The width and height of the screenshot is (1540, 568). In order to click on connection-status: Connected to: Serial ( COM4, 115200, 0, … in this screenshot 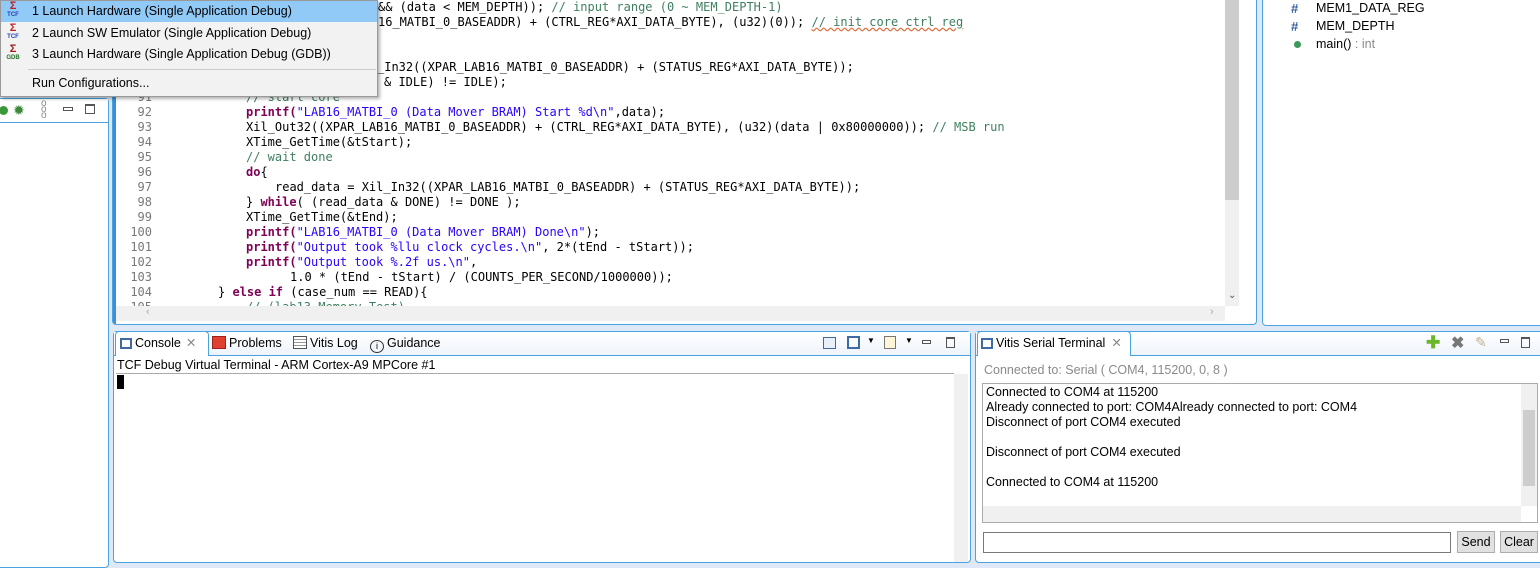, I will do `click(1106, 370)`.